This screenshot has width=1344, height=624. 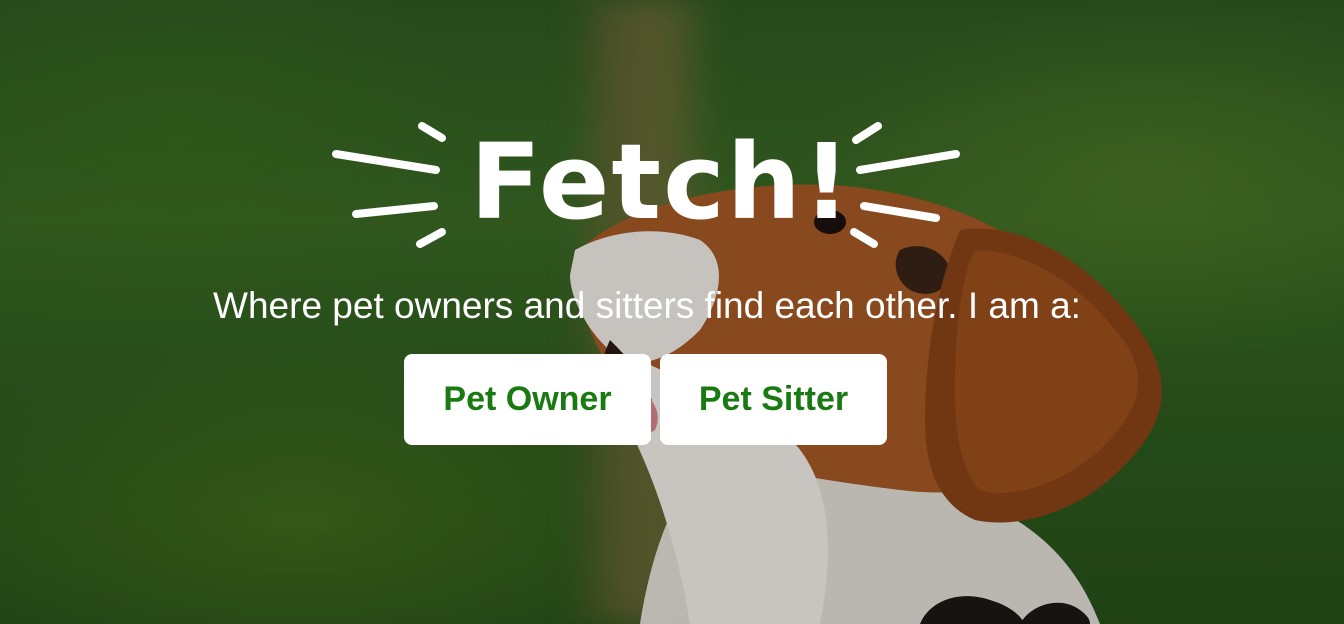 What do you see at coordinates (527, 399) in the screenshot?
I see `pet-owner-button: Pet Owner` at bounding box center [527, 399].